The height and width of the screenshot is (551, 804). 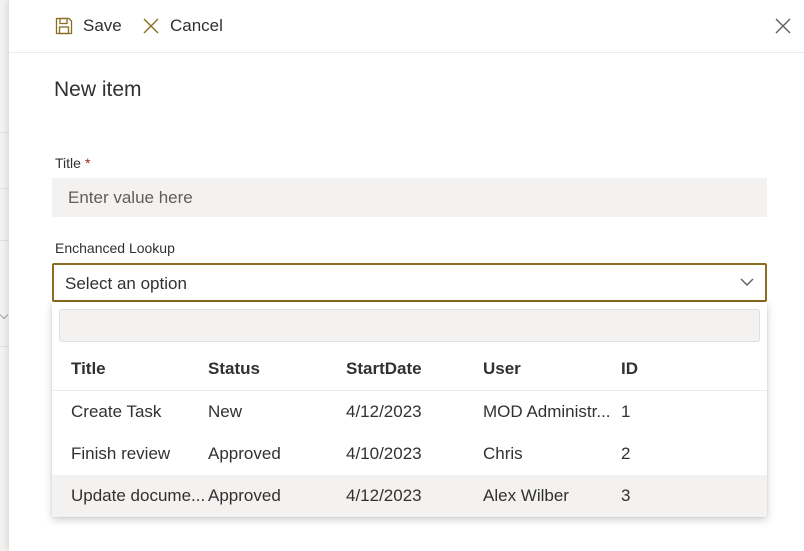 What do you see at coordinates (626, 495) in the screenshot?
I see `cell-id: 3` at bounding box center [626, 495].